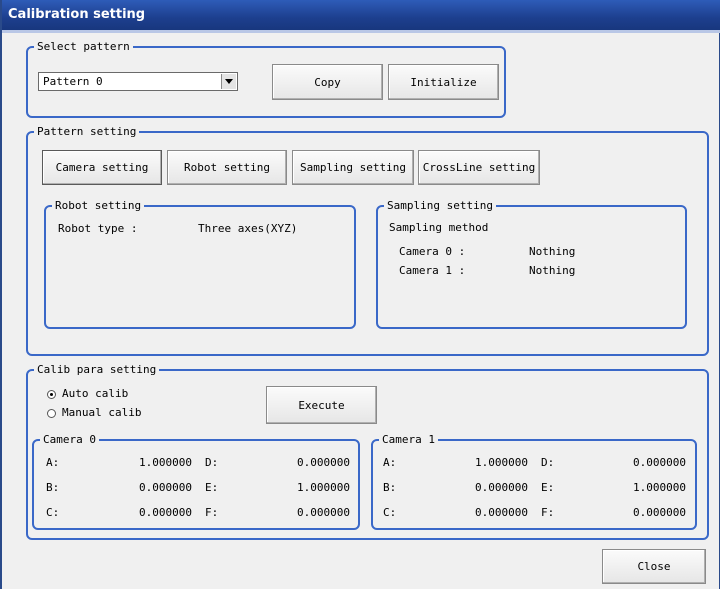  I want to click on titlebar-divider, so click(361, 31).